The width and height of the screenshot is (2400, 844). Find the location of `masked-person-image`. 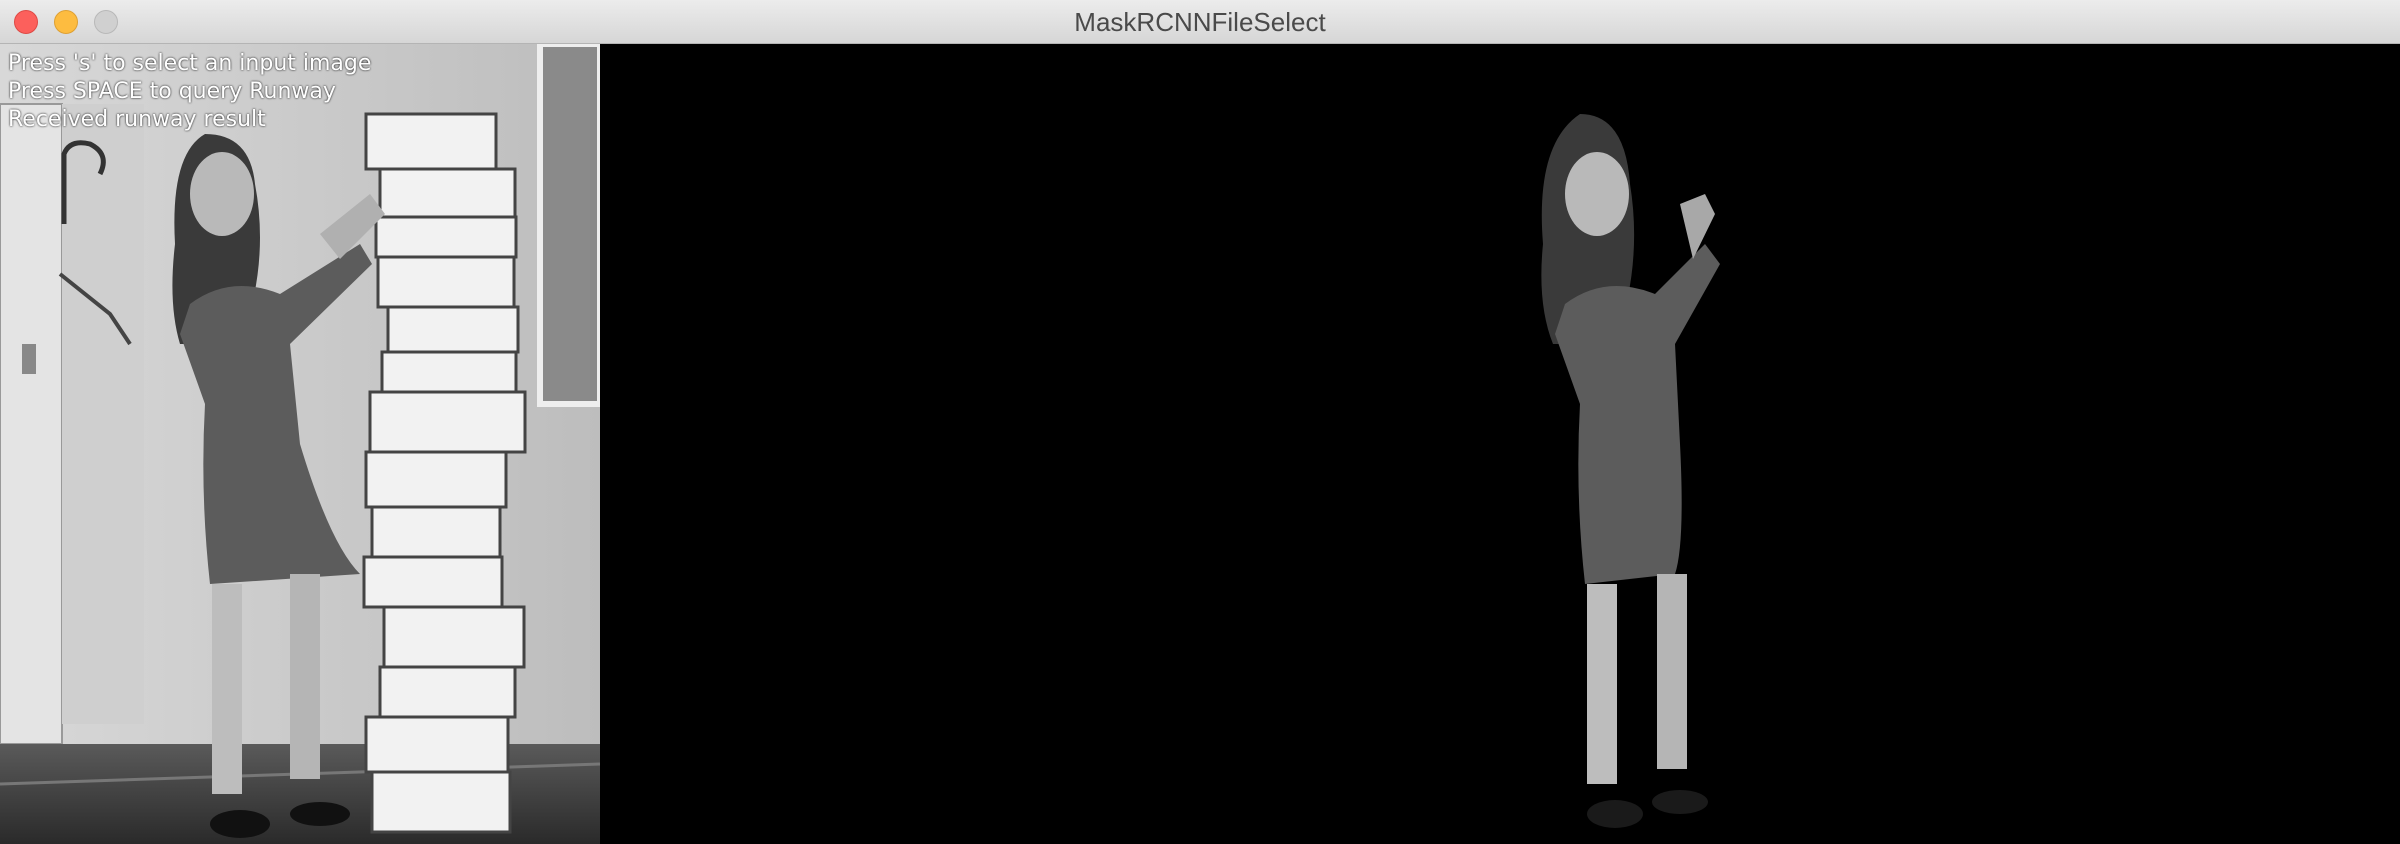

masked-person-image is located at coordinates (1630, 471).